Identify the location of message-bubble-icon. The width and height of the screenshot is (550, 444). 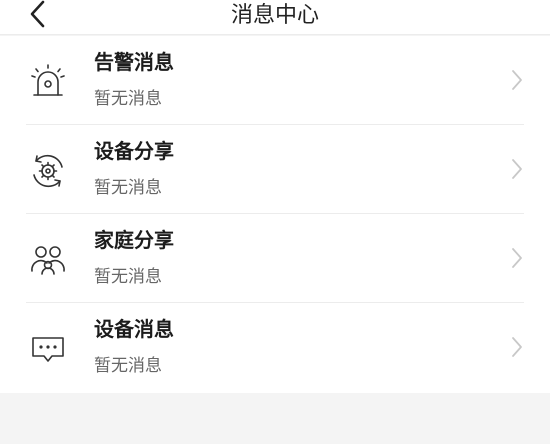
(48, 349).